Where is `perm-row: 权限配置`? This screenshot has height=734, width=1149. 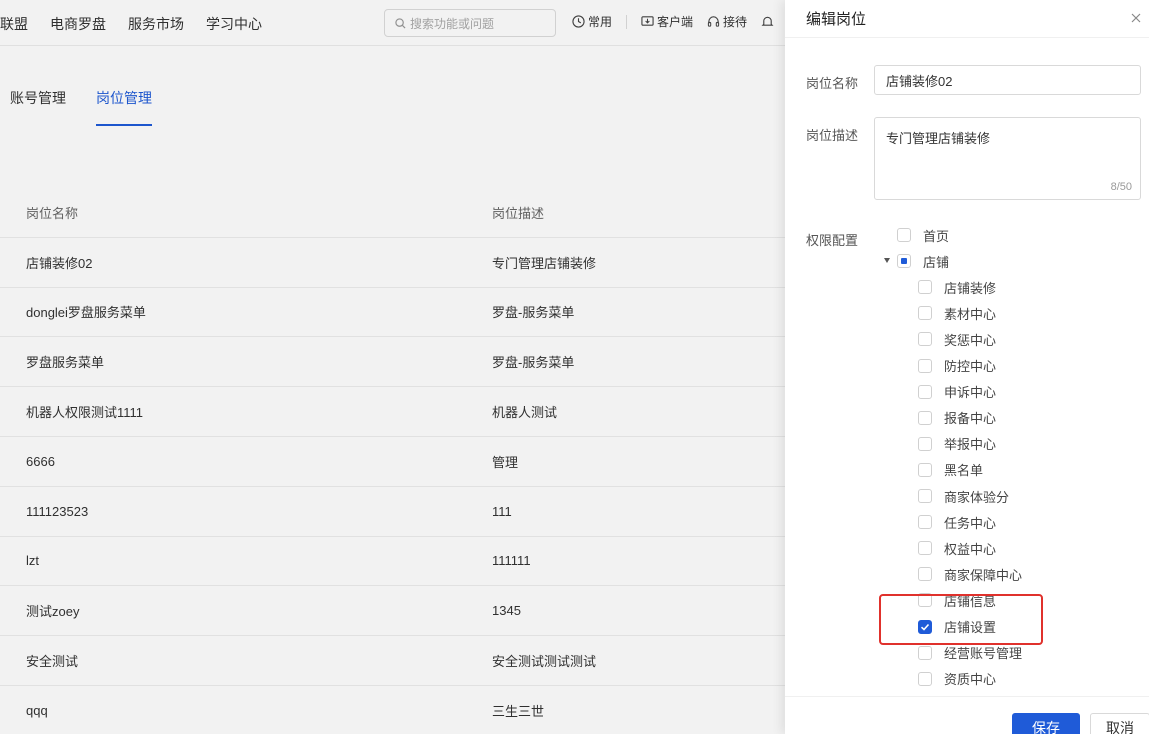 perm-row: 权限配置 is located at coordinates (839, 239).